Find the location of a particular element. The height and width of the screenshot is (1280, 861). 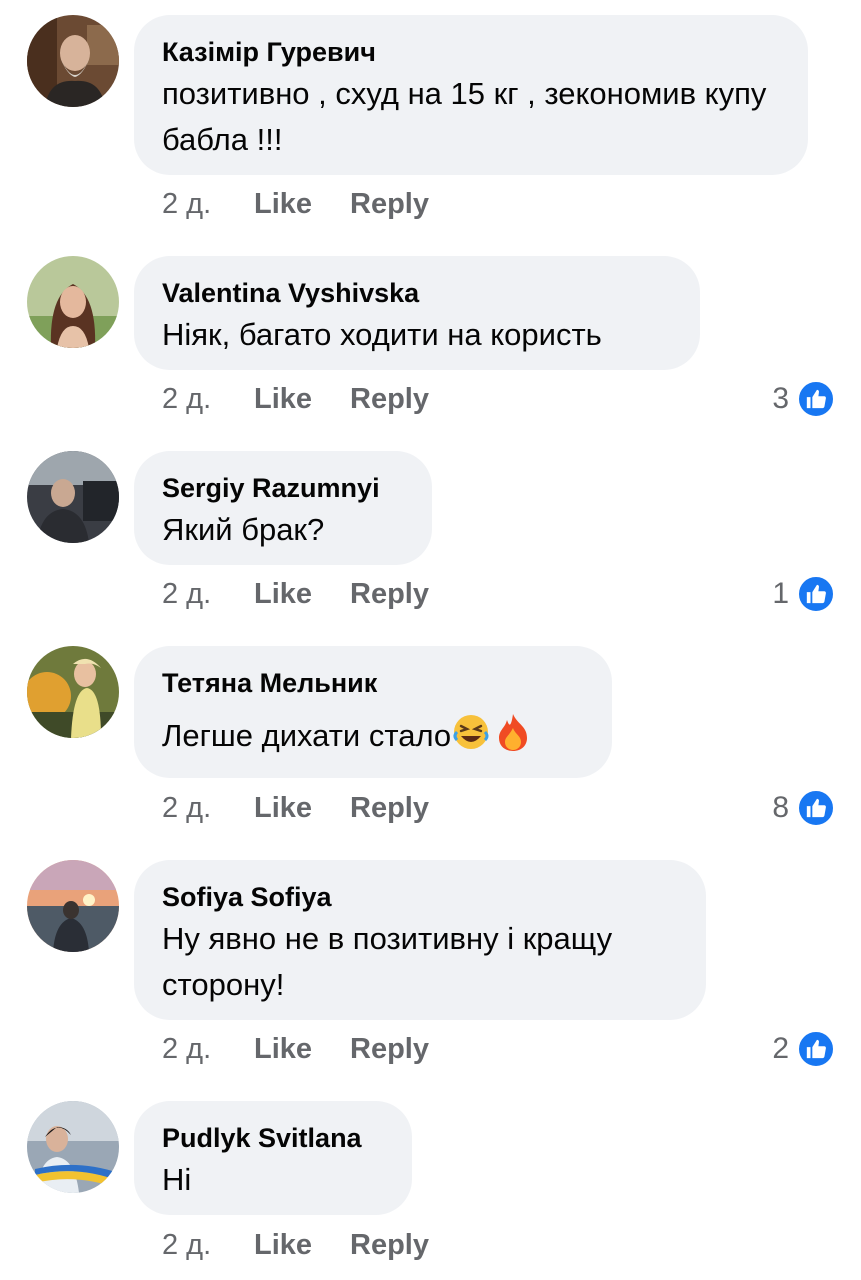

comment-text: Ніяк, багато ходити на користь is located at coordinates (382, 334).